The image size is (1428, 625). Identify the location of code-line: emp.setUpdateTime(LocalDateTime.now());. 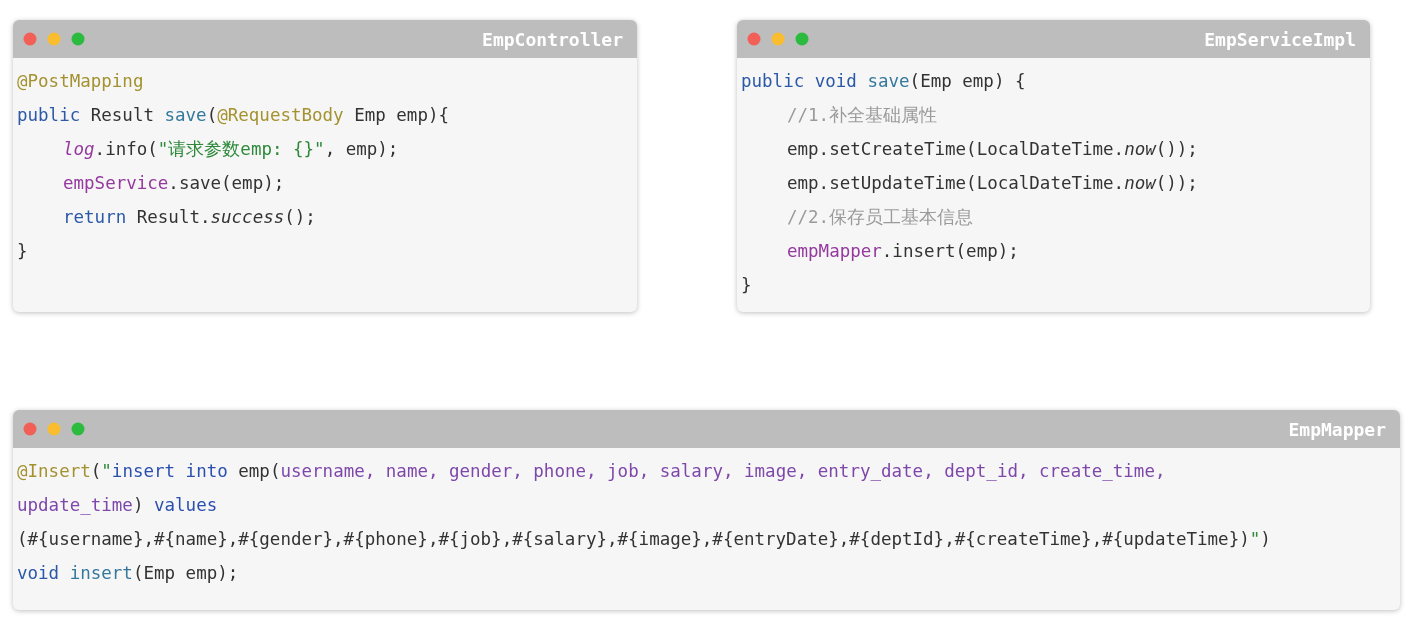
(992, 183).